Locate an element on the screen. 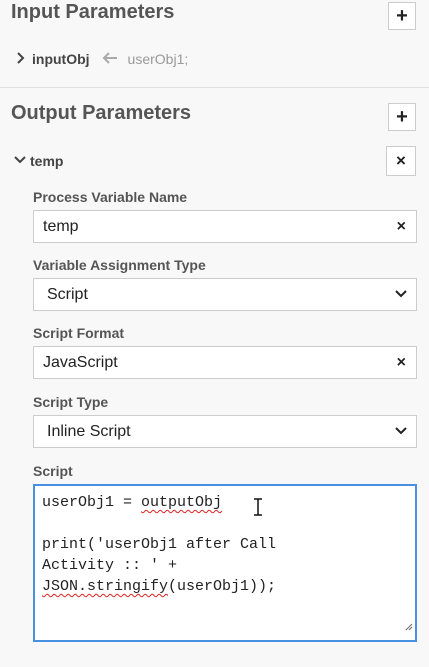 This screenshot has height=667, width=429. script-format-value: JavaScript is located at coordinates (80, 362).